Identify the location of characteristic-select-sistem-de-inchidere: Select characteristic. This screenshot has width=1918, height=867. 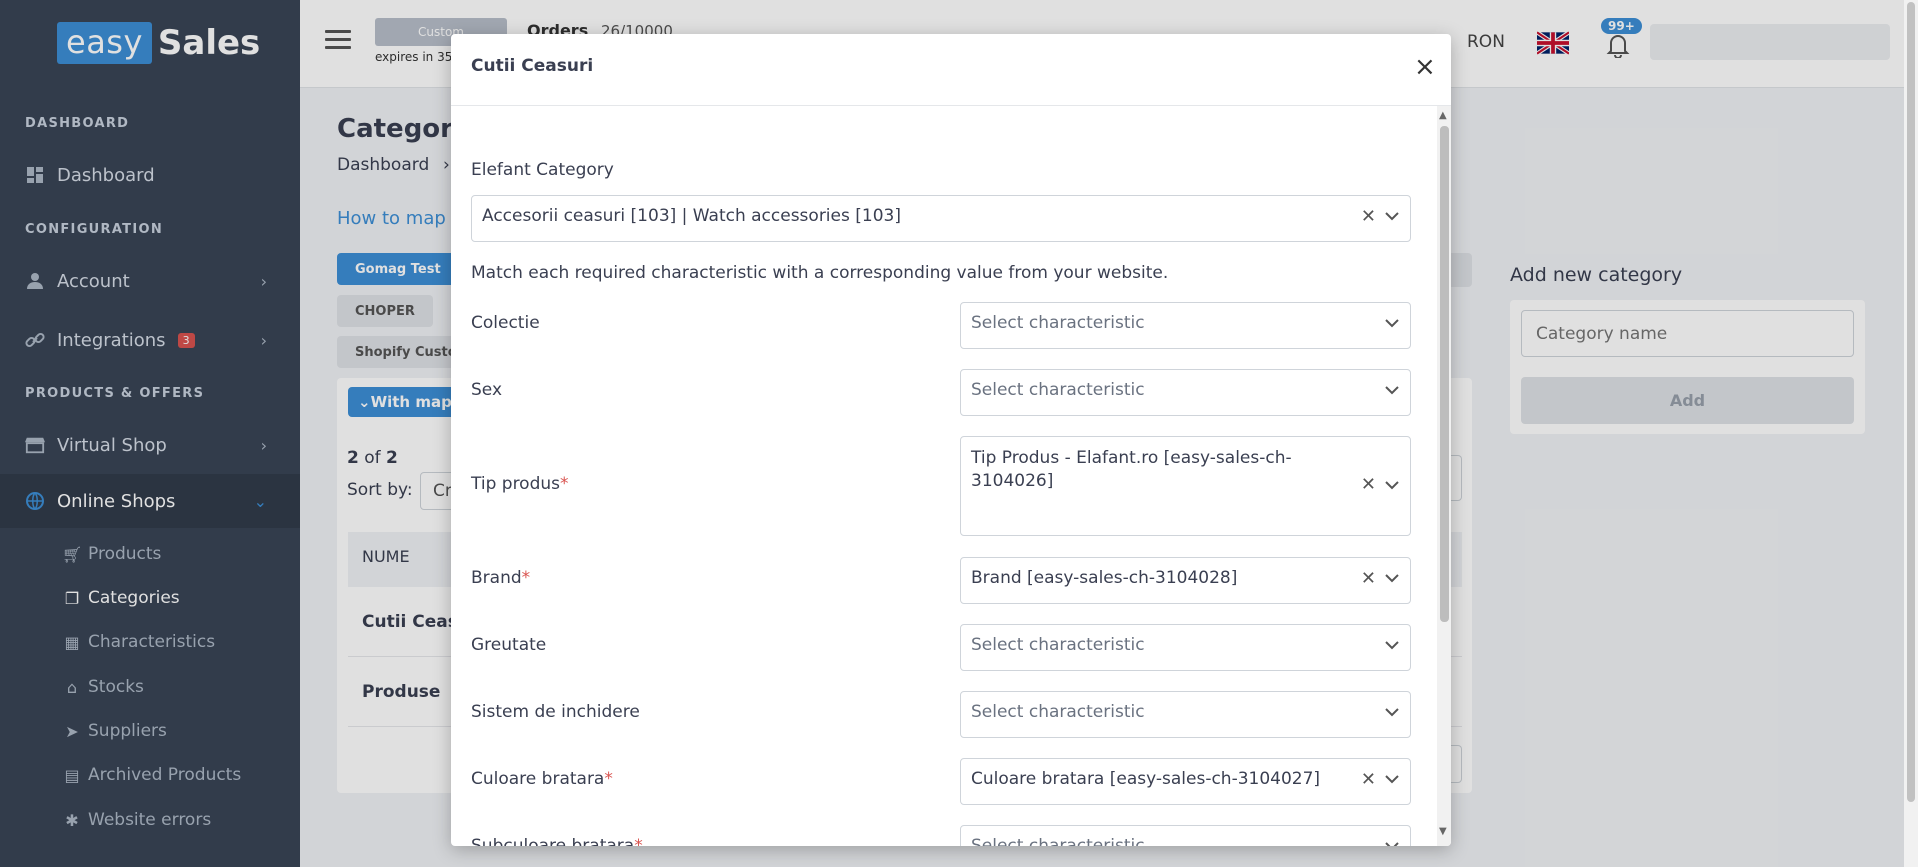
(1185, 714).